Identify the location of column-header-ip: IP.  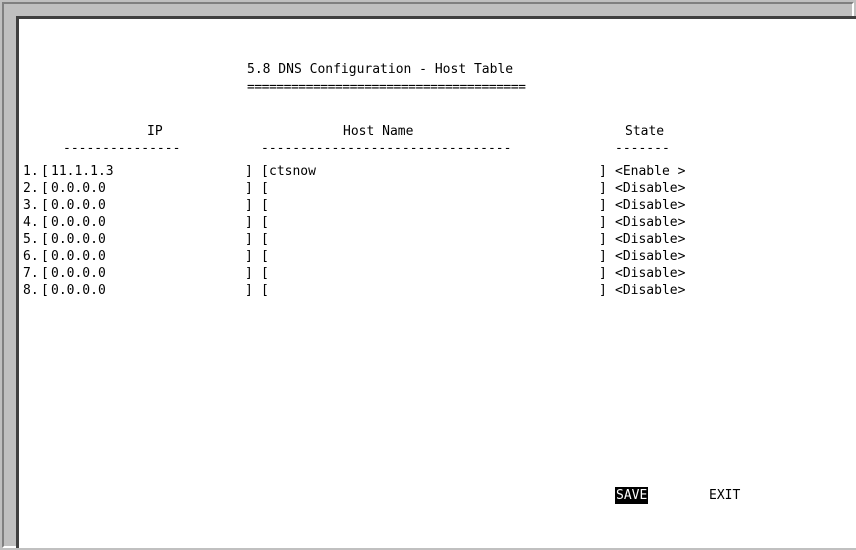
(155, 131).